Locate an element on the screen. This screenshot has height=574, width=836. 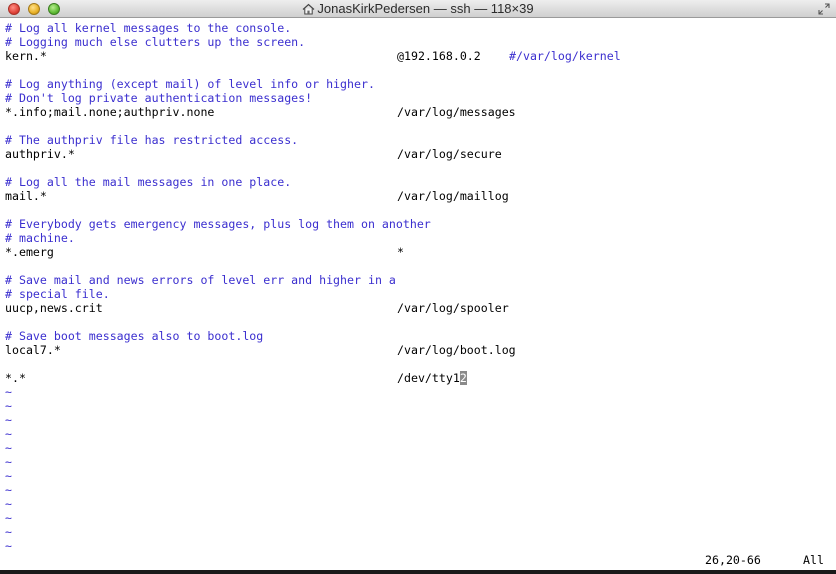
terminal-line: *.* is located at coordinates (15, 378).